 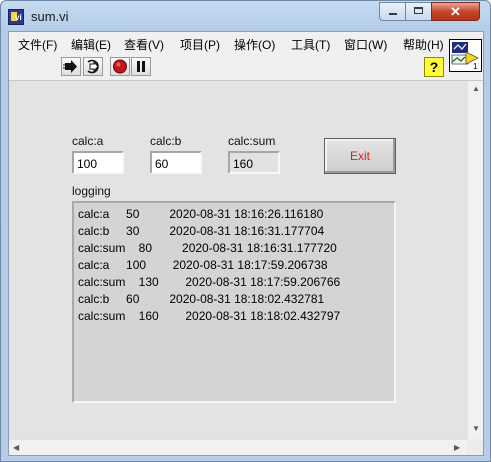 I want to click on log-line: calc:b 60 2020-08-31 18:18:02.432781, so click(x=201, y=299).